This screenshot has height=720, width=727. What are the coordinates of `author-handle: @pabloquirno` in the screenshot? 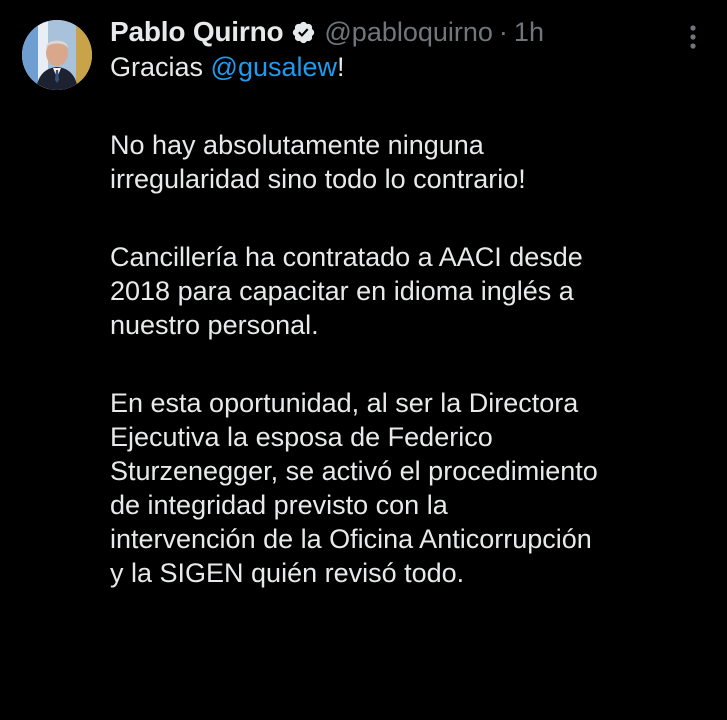 It's located at (408, 32).